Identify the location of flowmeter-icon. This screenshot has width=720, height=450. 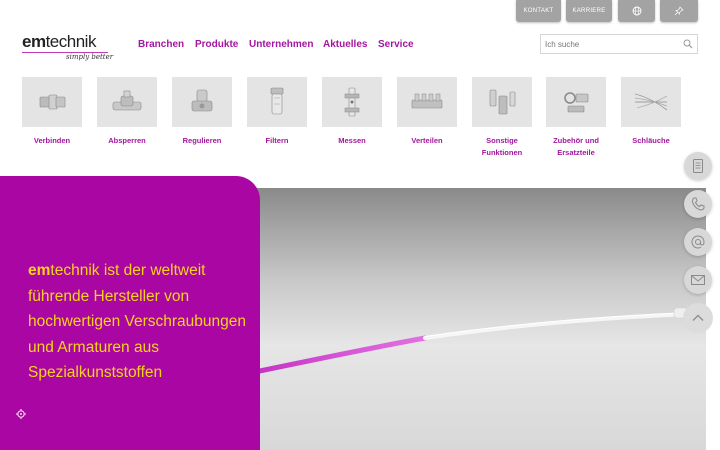
(352, 102).